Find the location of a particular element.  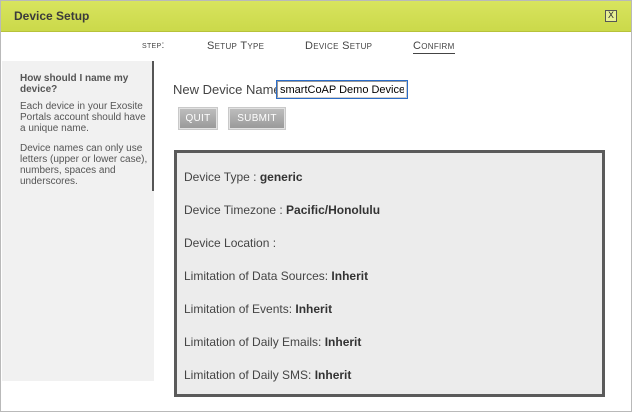

summary-label: Device Location : is located at coordinates (230, 243).